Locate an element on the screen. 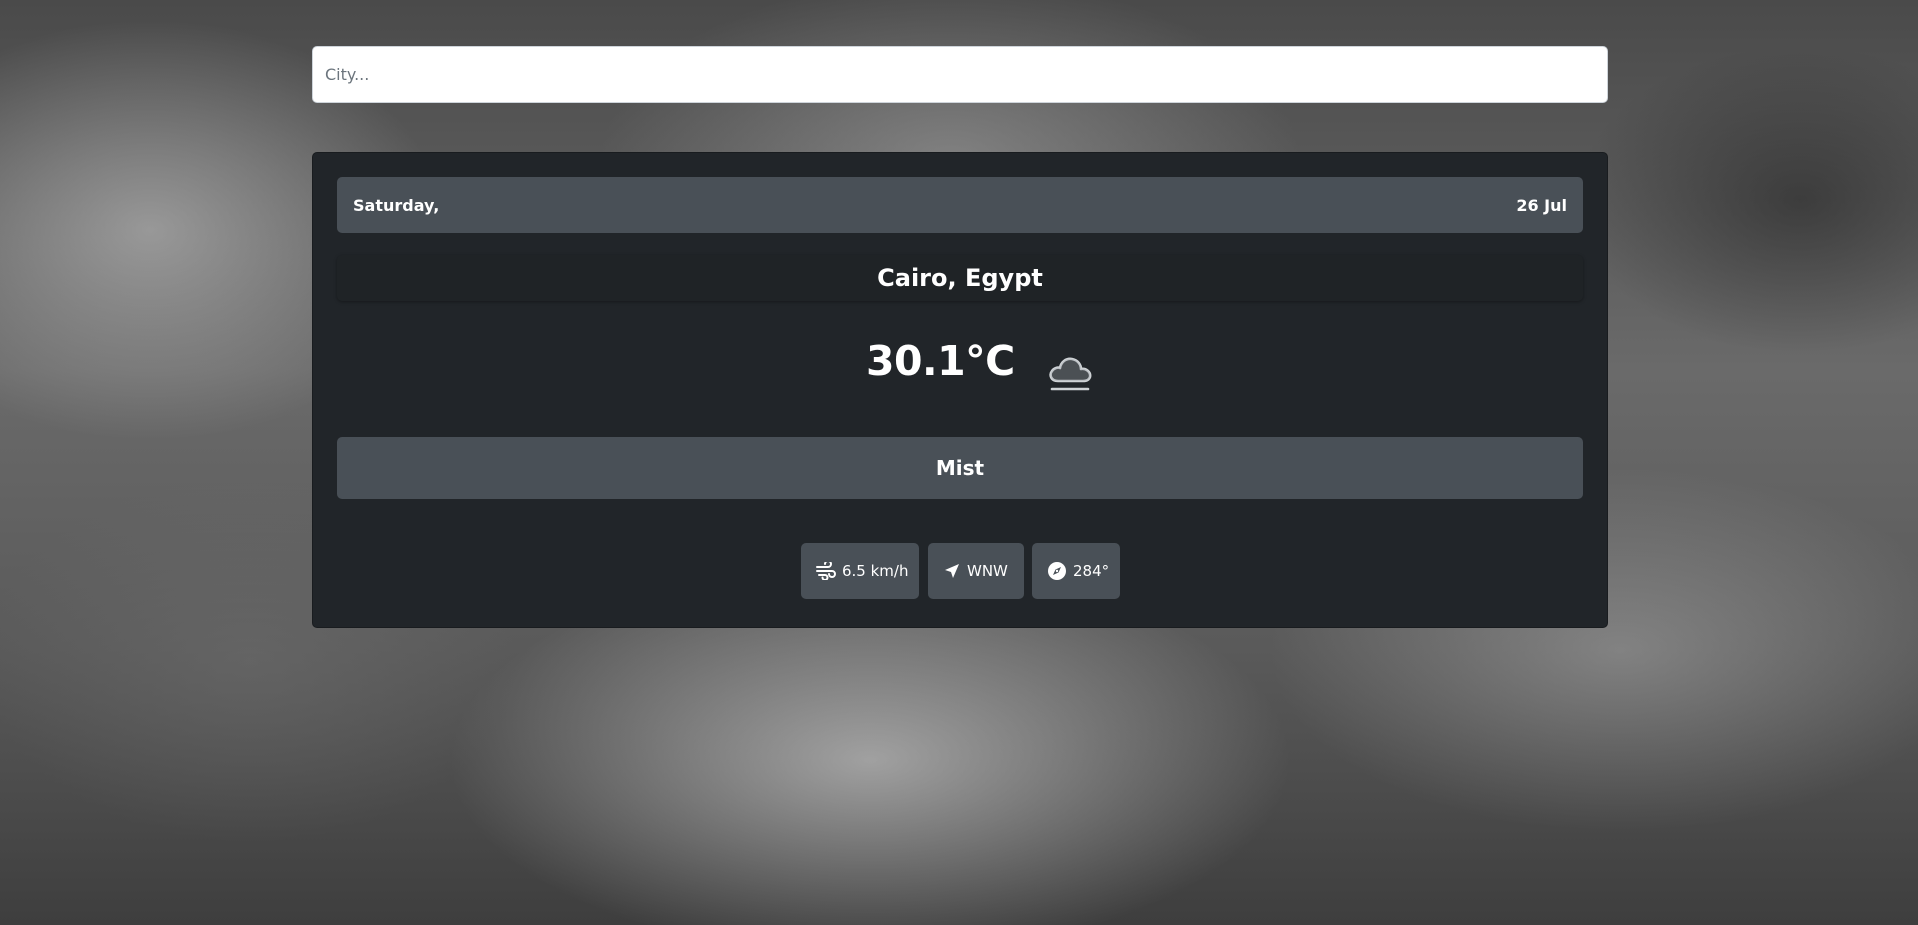 This screenshot has width=1918, height=925. location-label: Cairo, Egypt is located at coordinates (960, 278).